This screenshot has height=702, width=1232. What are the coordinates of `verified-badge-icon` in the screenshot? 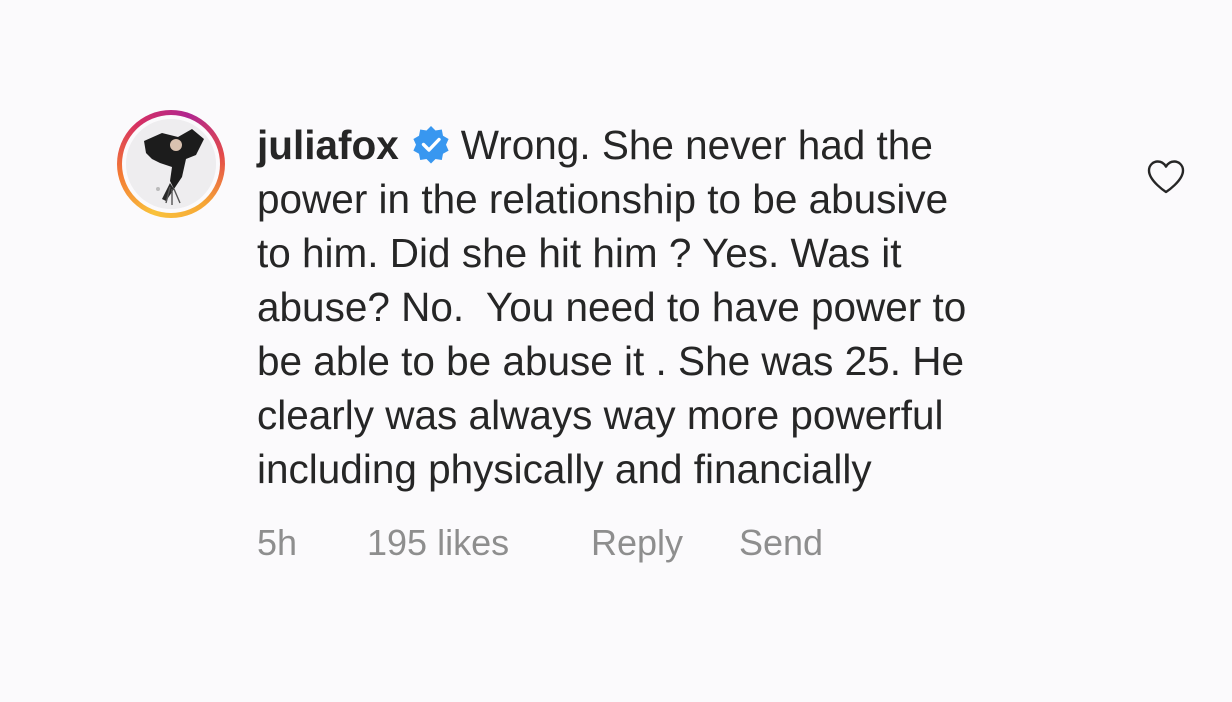 It's located at (431, 145).